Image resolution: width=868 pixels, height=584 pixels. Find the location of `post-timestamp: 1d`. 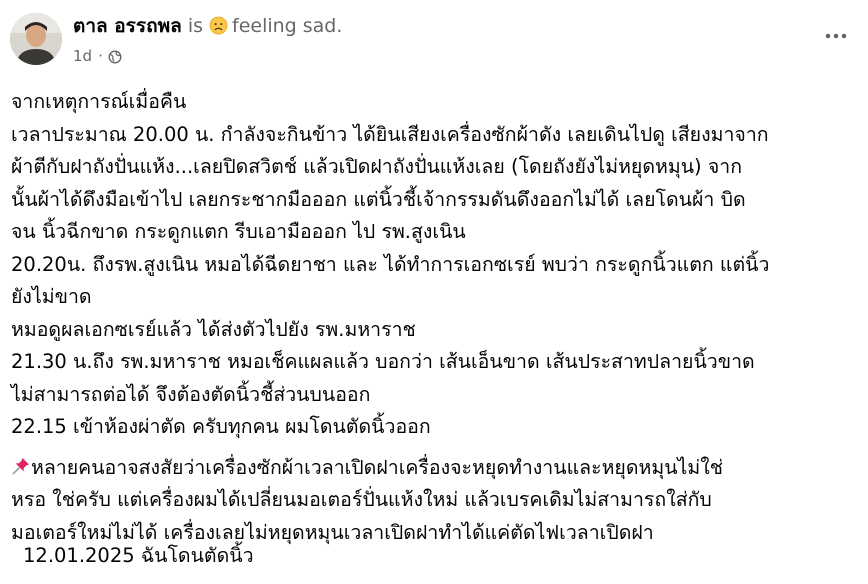

post-timestamp: 1d is located at coordinates (82, 56).